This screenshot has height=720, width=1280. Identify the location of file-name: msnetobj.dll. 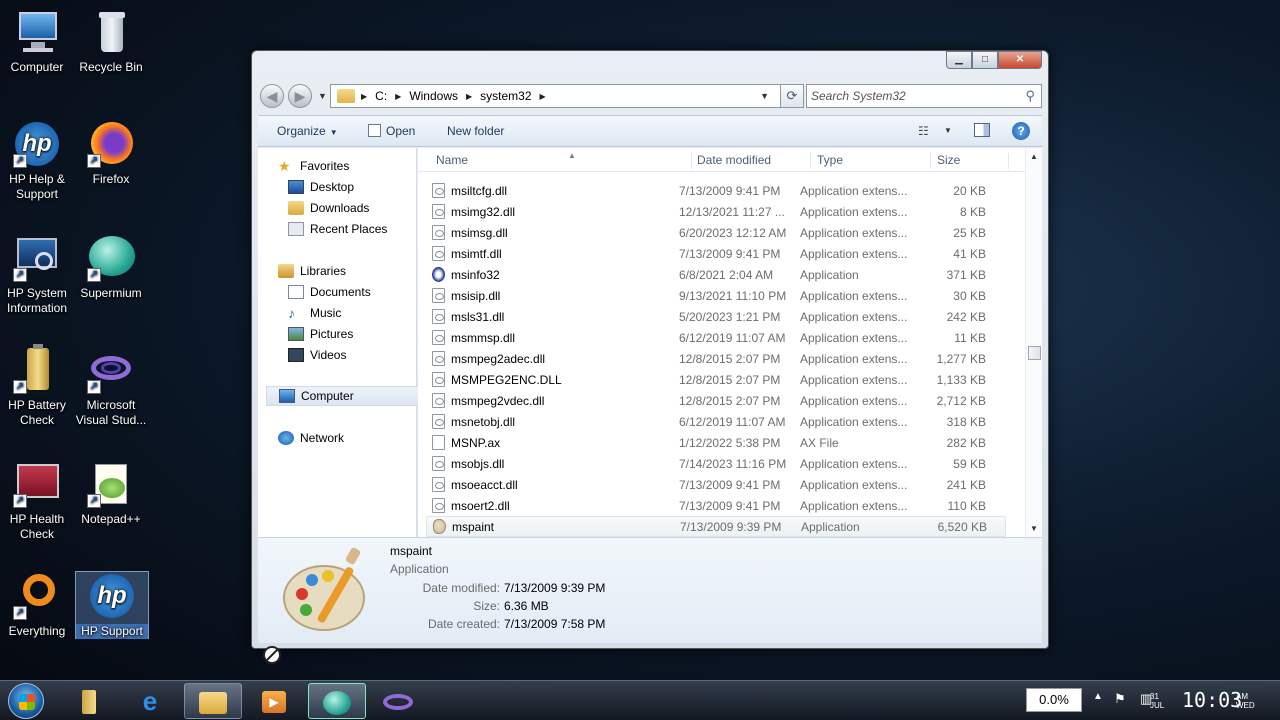
(483, 421).